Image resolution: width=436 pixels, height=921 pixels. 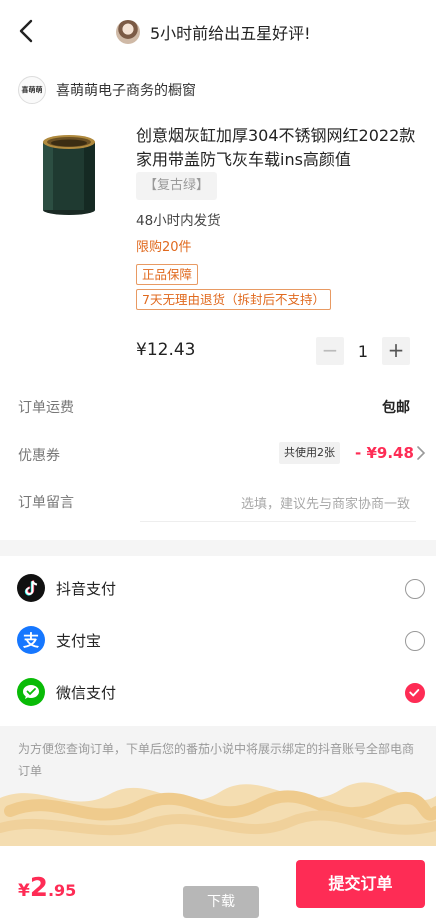 What do you see at coordinates (38, 888) in the screenshot?
I see `total-integer: 2` at bounding box center [38, 888].